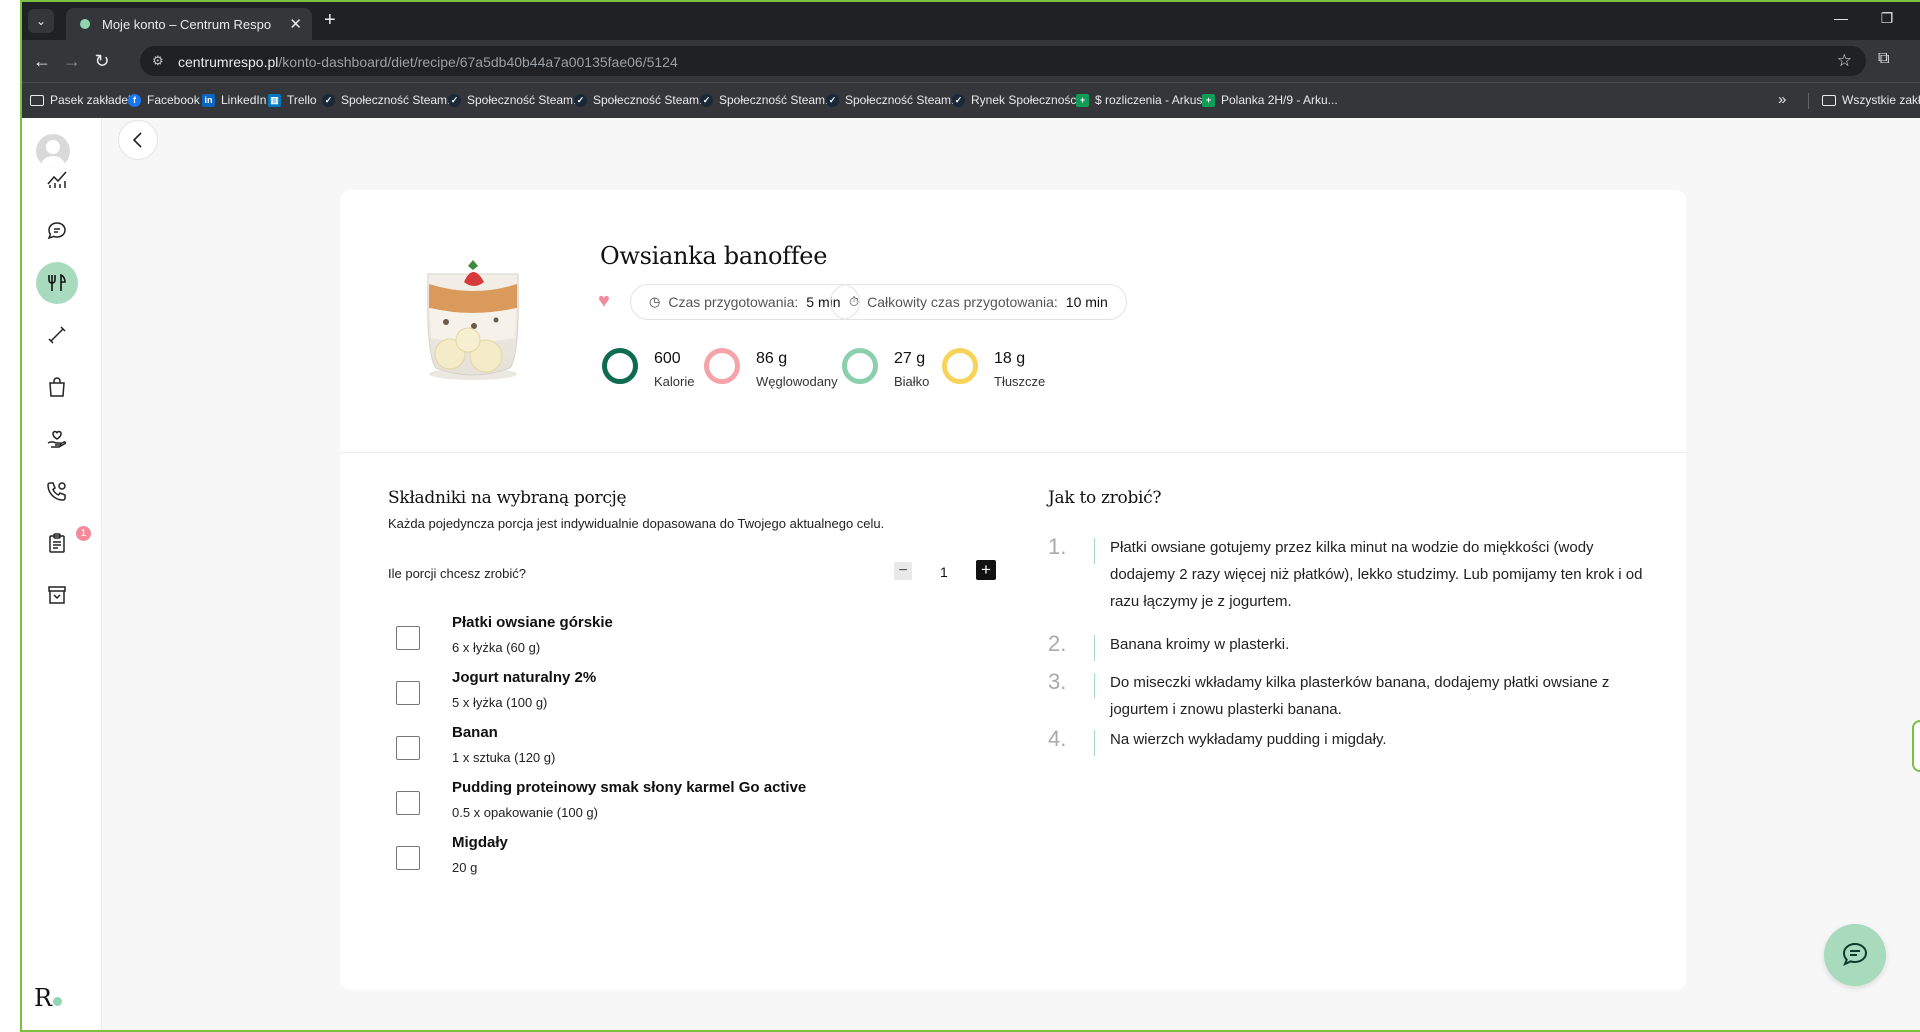 The width and height of the screenshot is (1920, 1032). What do you see at coordinates (41, 21) in the screenshot?
I see `tab-search-button: ⌄` at bounding box center [41, 21].